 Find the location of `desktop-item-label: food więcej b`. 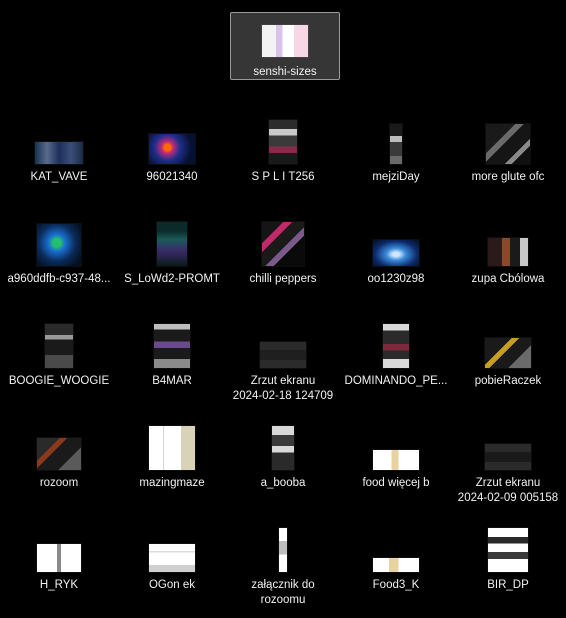

desktop-item-label: food więcej b is located at coordinates (396, 483).